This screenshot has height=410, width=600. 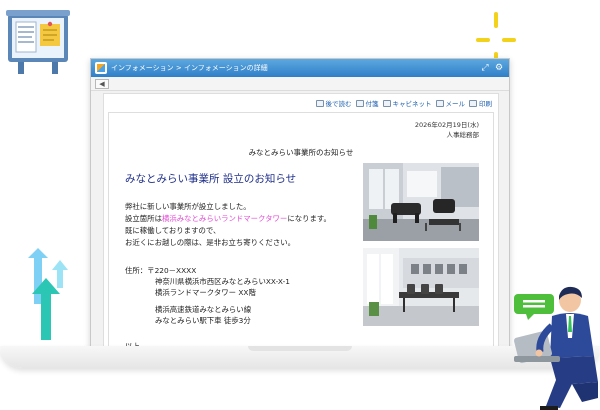 What do you see at coordinates (485, 104) in the screenshot?
I see `print-label: 印刷` at bounding box center [485, 104].